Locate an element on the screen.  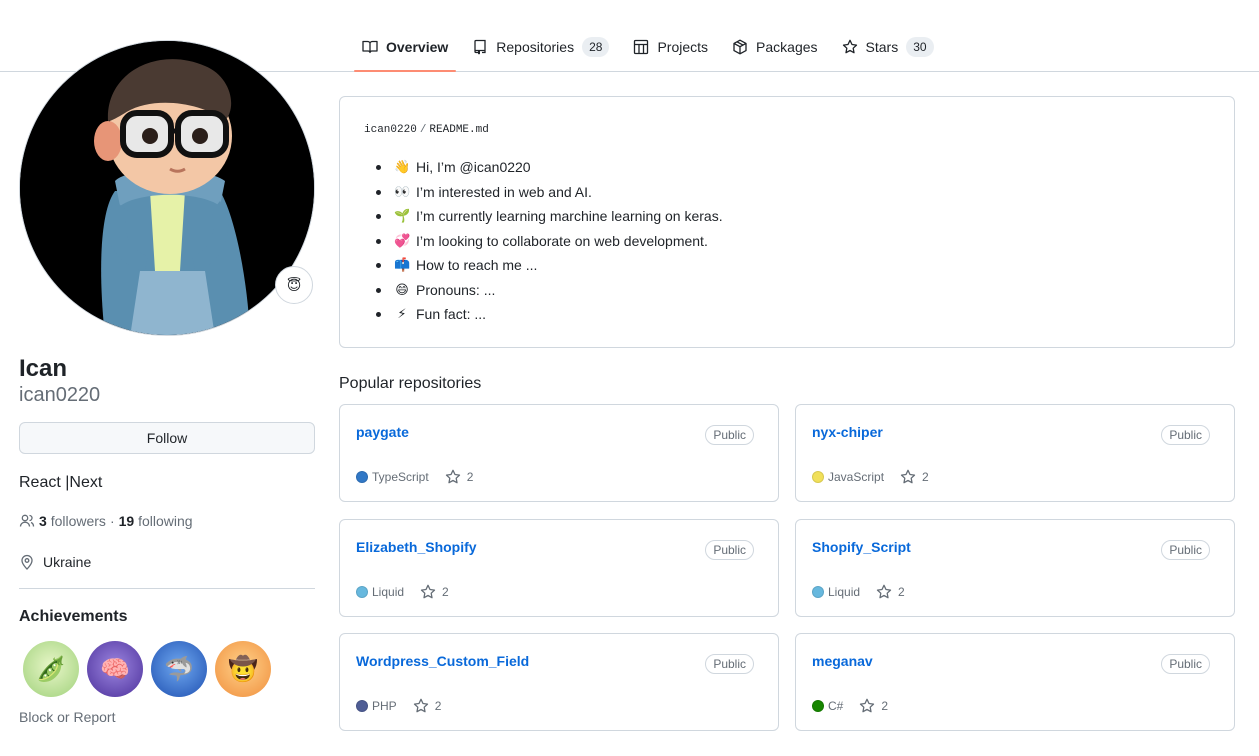
book-icon is located at coordinates (370, 47).